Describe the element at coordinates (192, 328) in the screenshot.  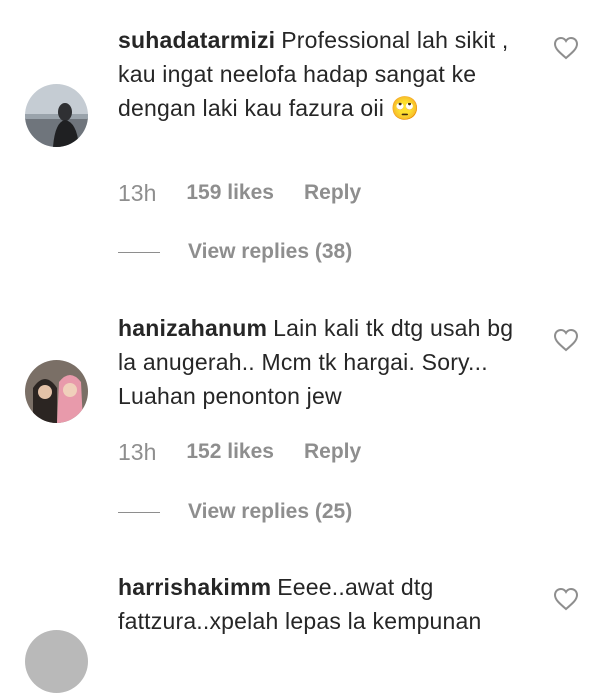
I see `comment-username: hanizahanum` at that location.